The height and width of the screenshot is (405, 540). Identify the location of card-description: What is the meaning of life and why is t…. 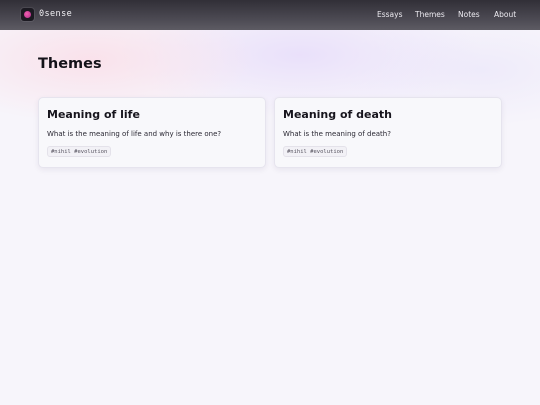
(134, 134).